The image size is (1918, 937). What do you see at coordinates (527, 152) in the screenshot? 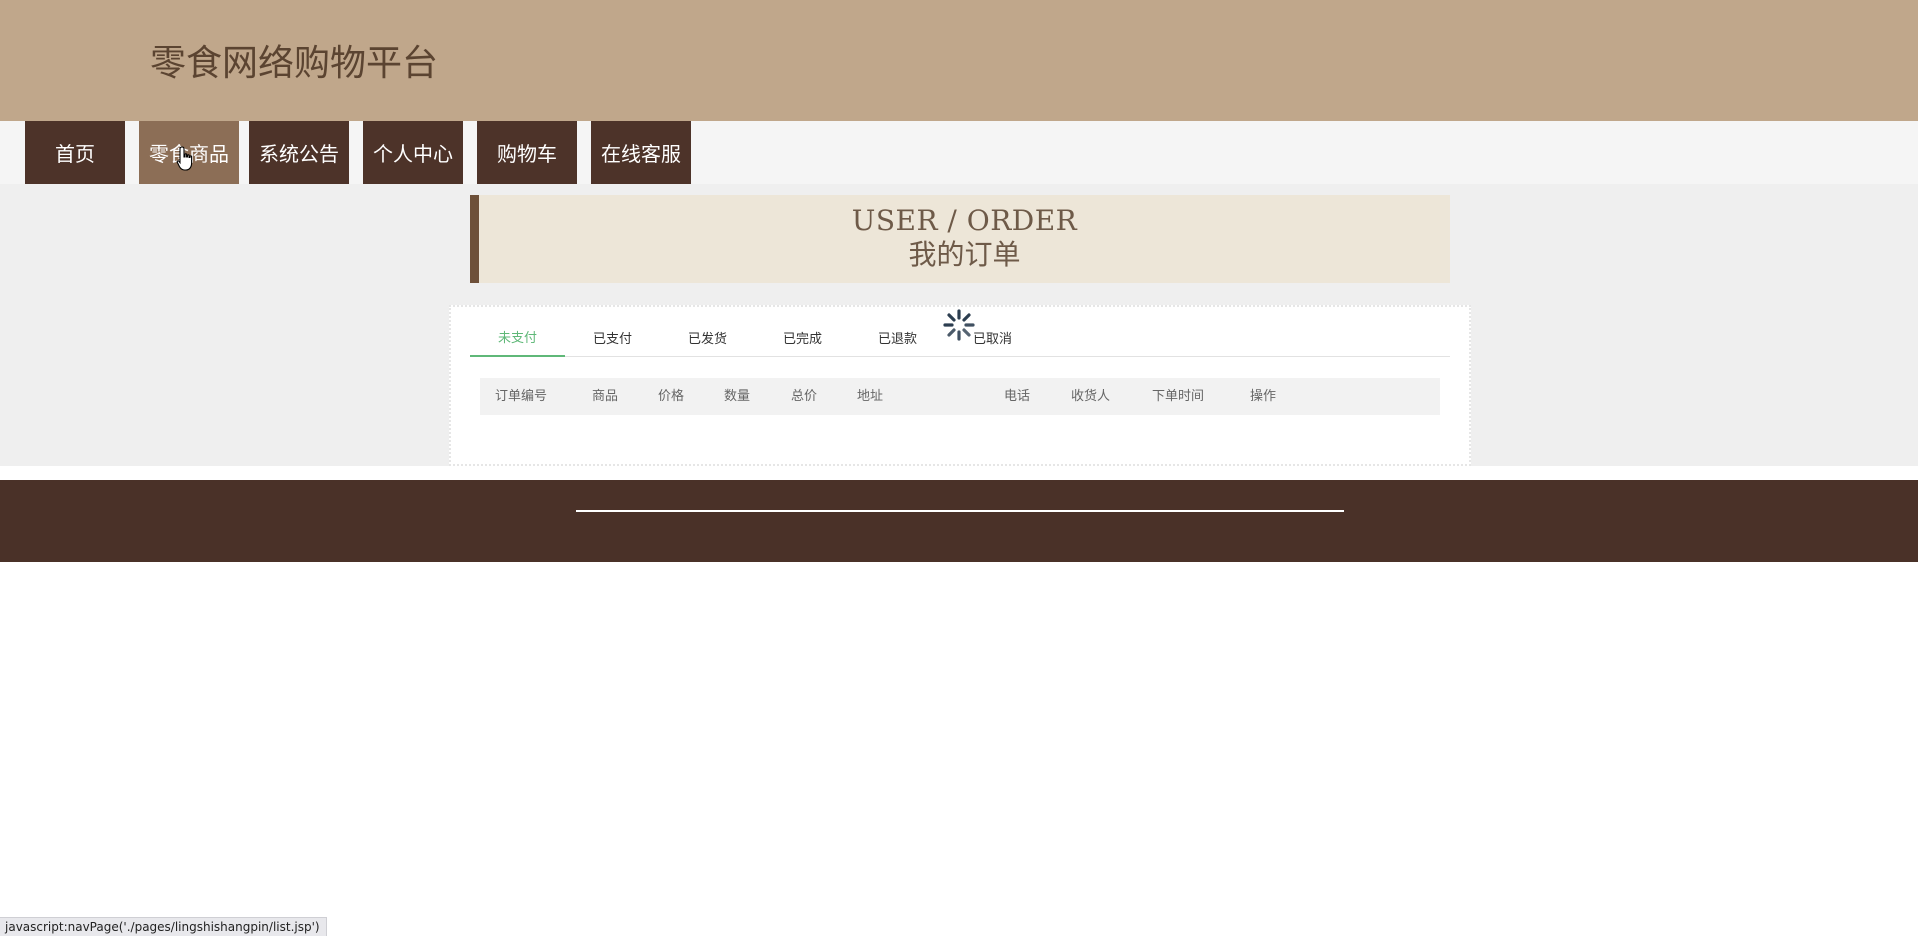
I see `nav-item-cart: 购物车` at bounding box center [527, 152].